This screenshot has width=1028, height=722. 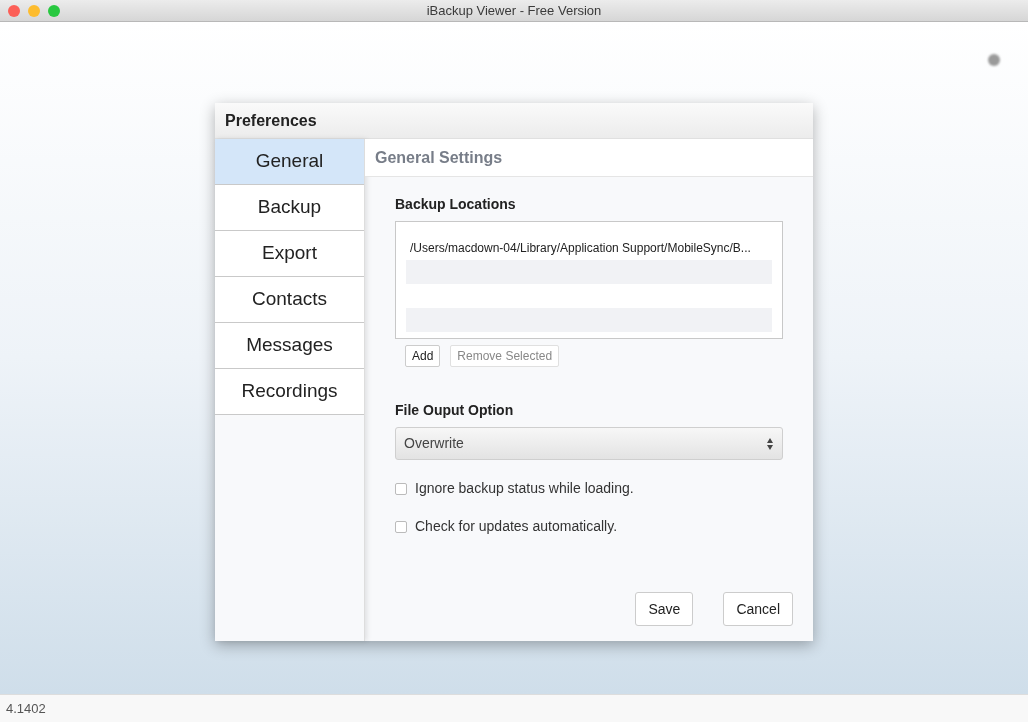 What do you see at coordinates (770, 443) in the screenshot?
I see `updown-icon` at bounding box center [770, 443].